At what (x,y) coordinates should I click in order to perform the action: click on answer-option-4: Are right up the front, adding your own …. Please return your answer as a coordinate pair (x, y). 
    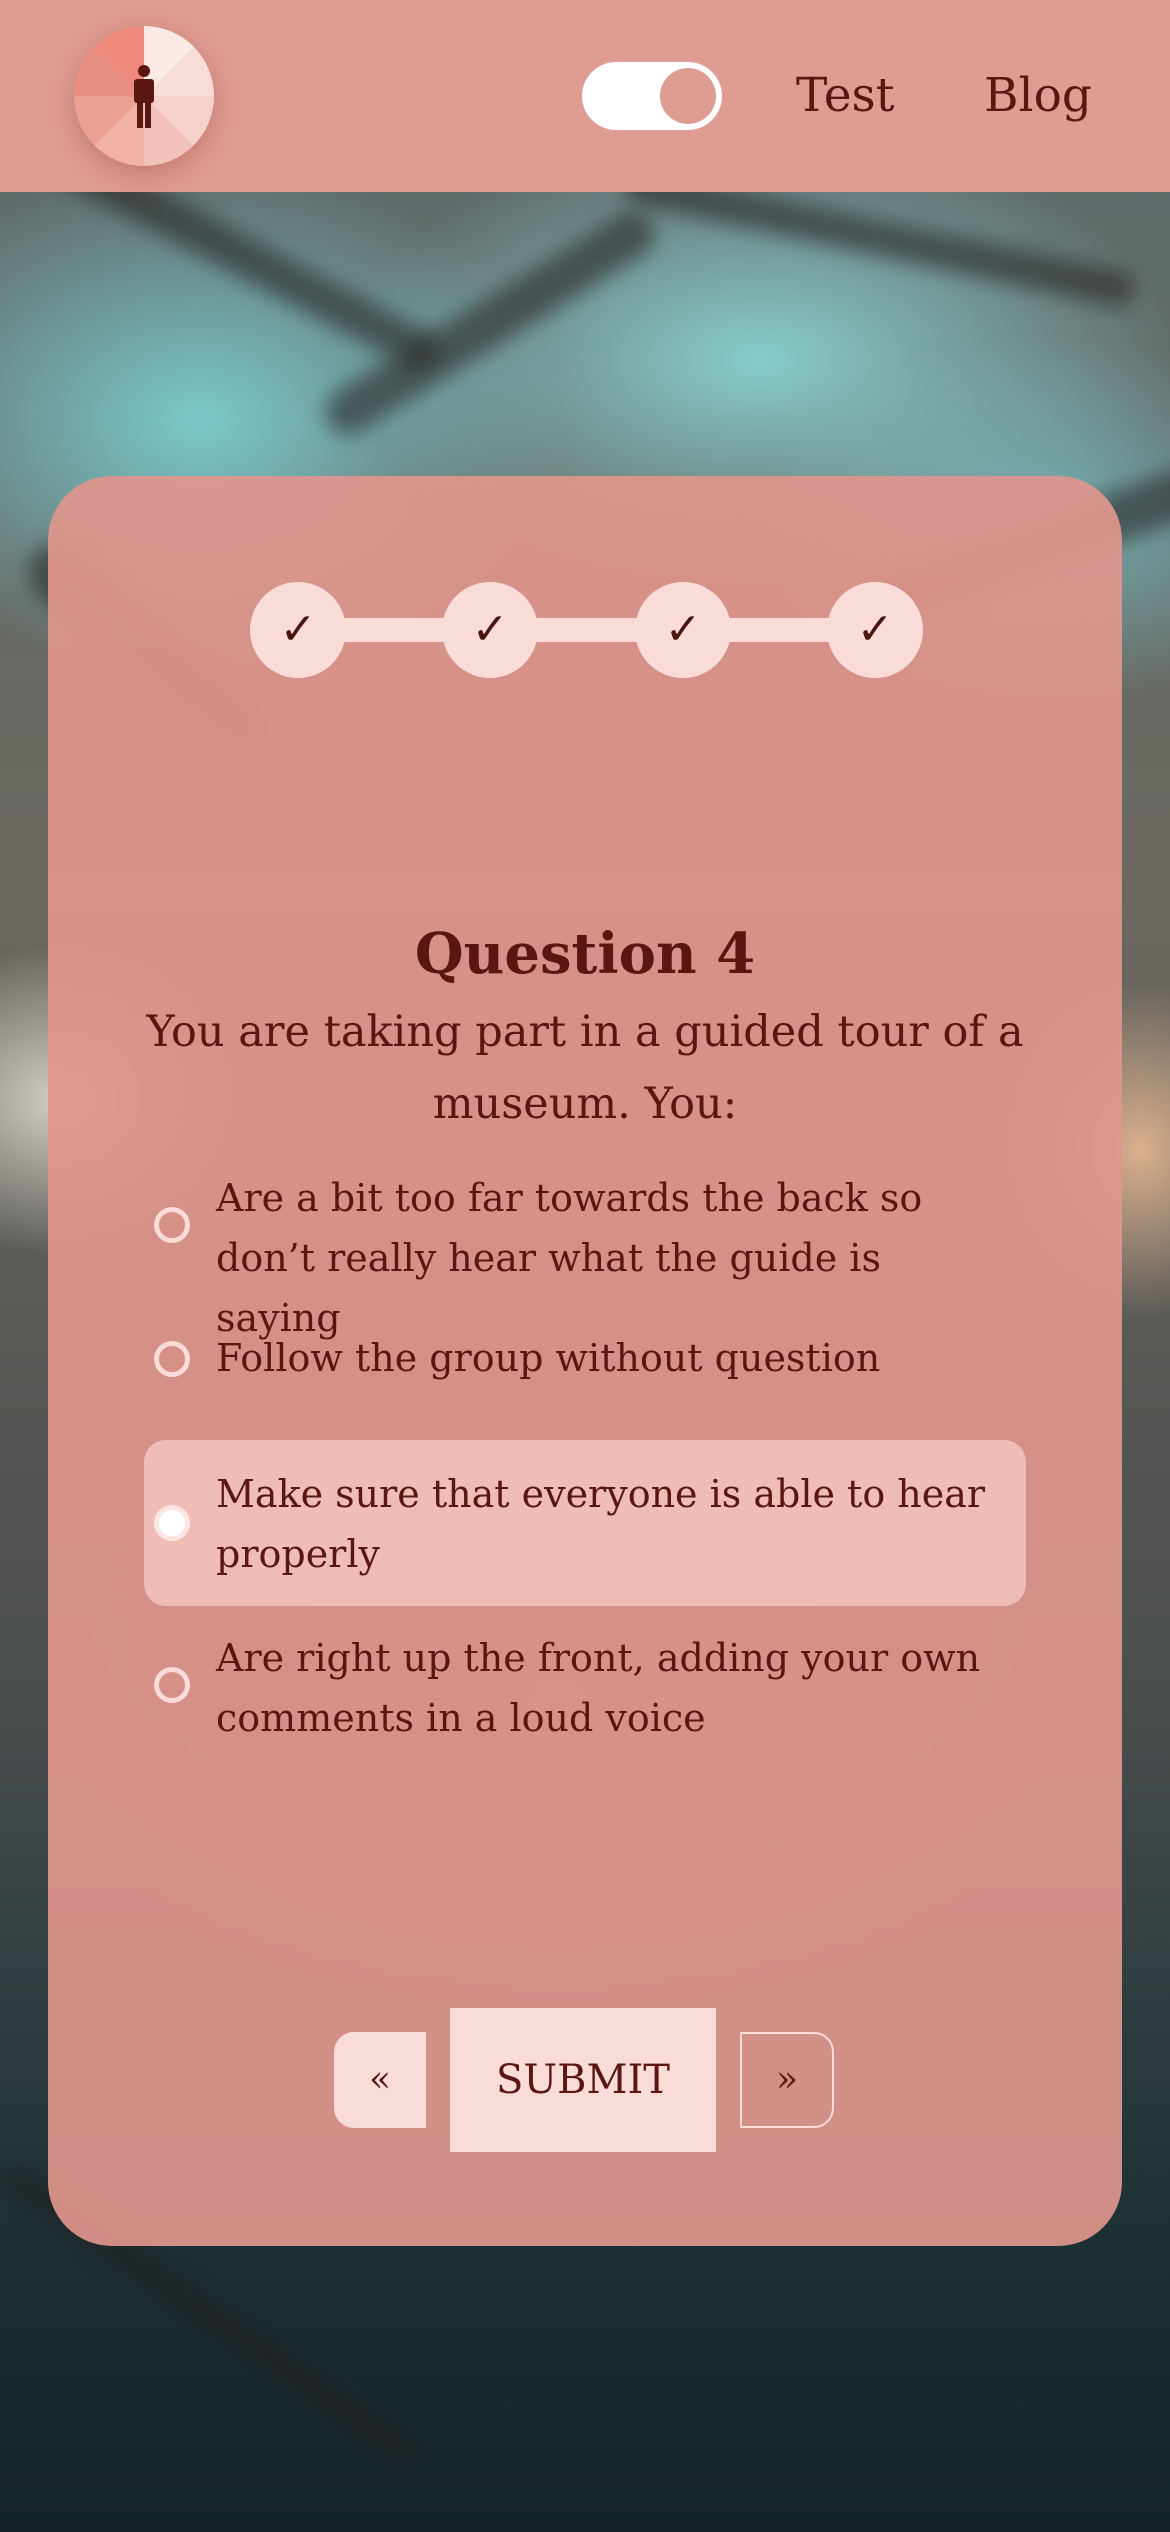
    Looking at the image, I should click on (585, 1689).